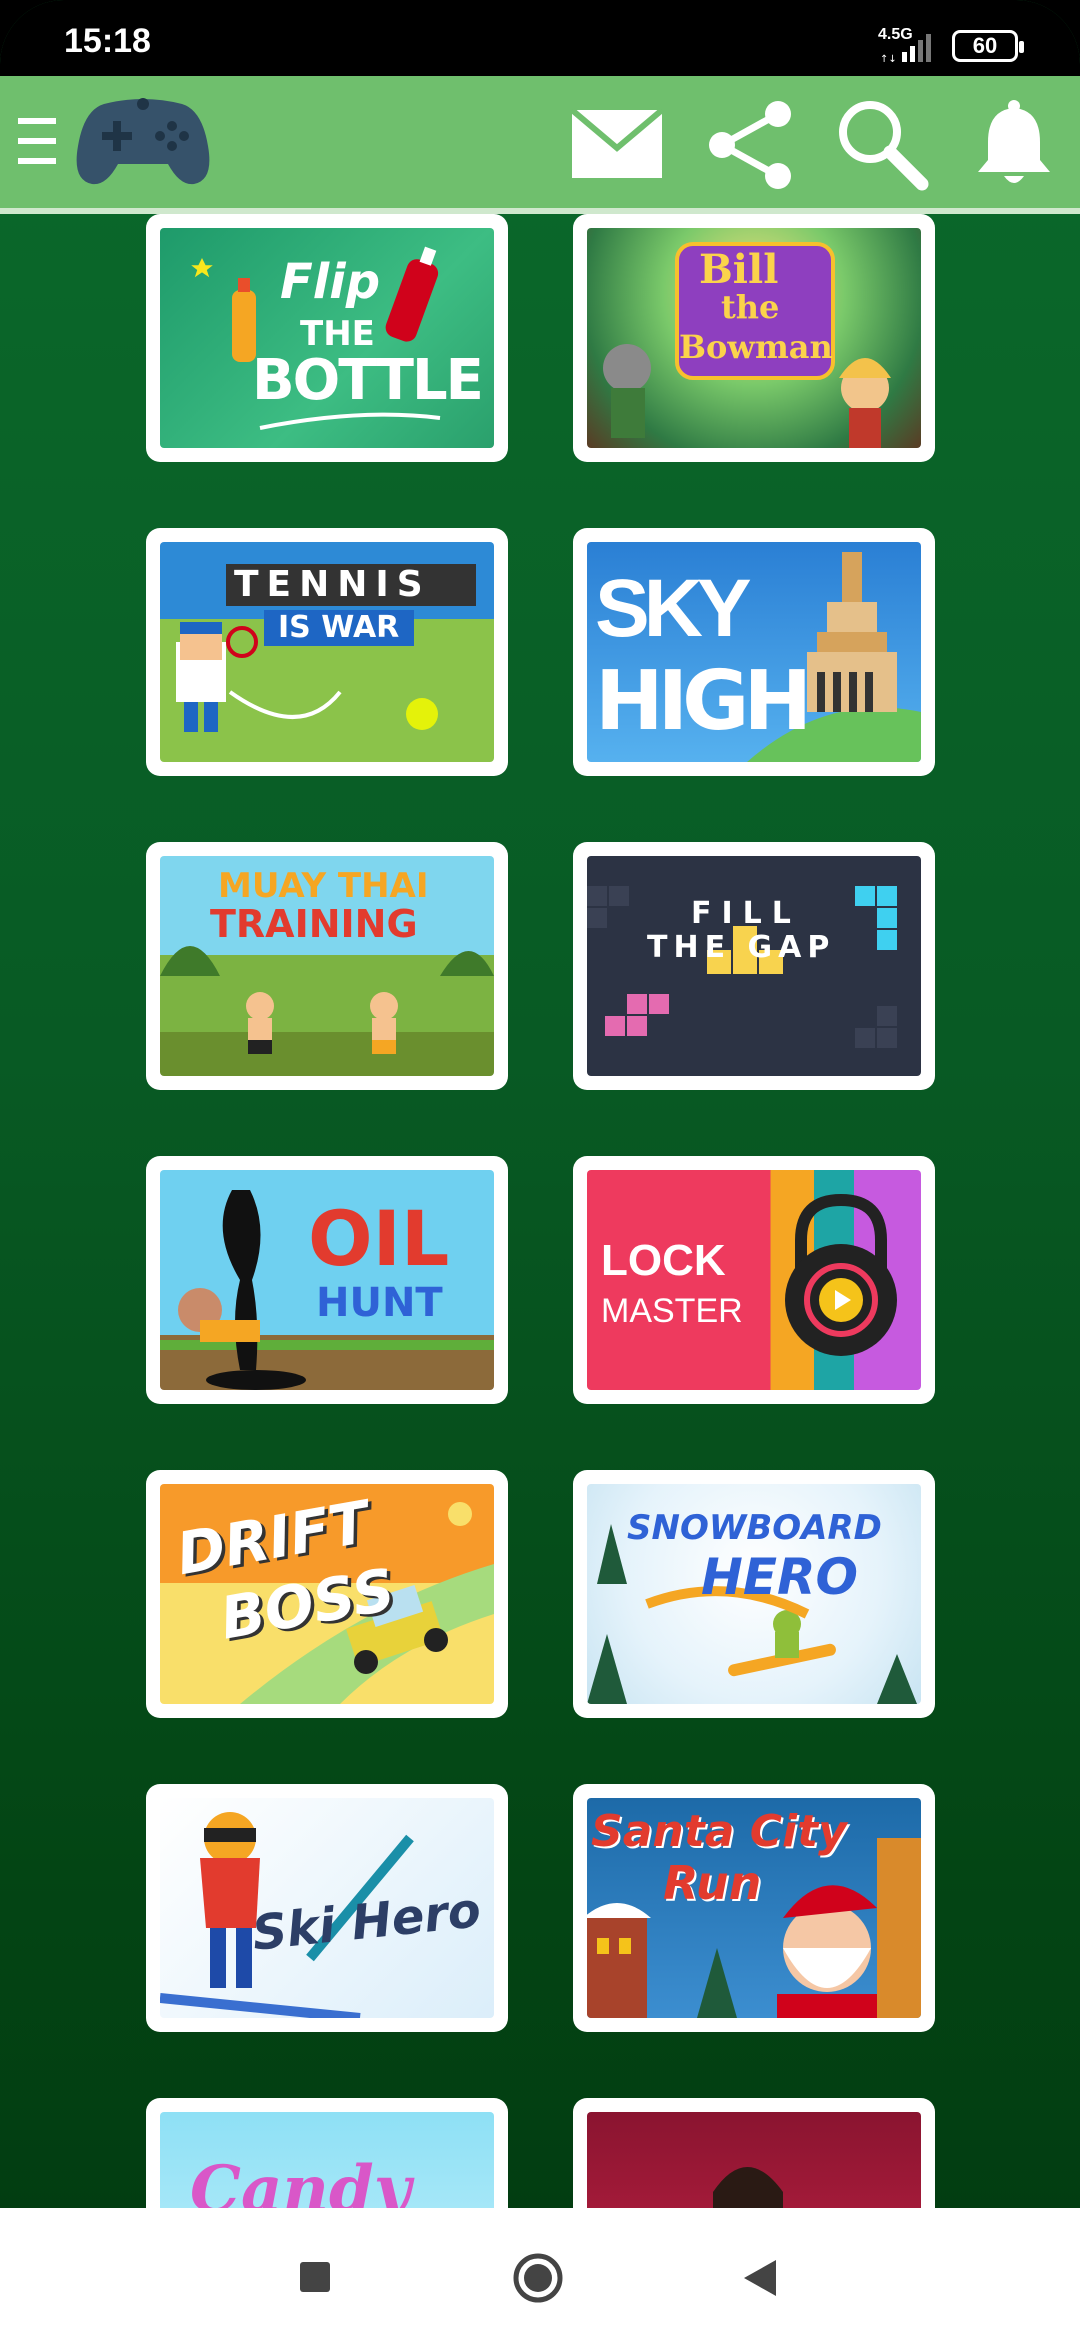 Image resolution: width=1080 pixels, height=2340 pixels. I want to click on game-card-drift-boss: DRIFT BOSS, so click(327, 1594).